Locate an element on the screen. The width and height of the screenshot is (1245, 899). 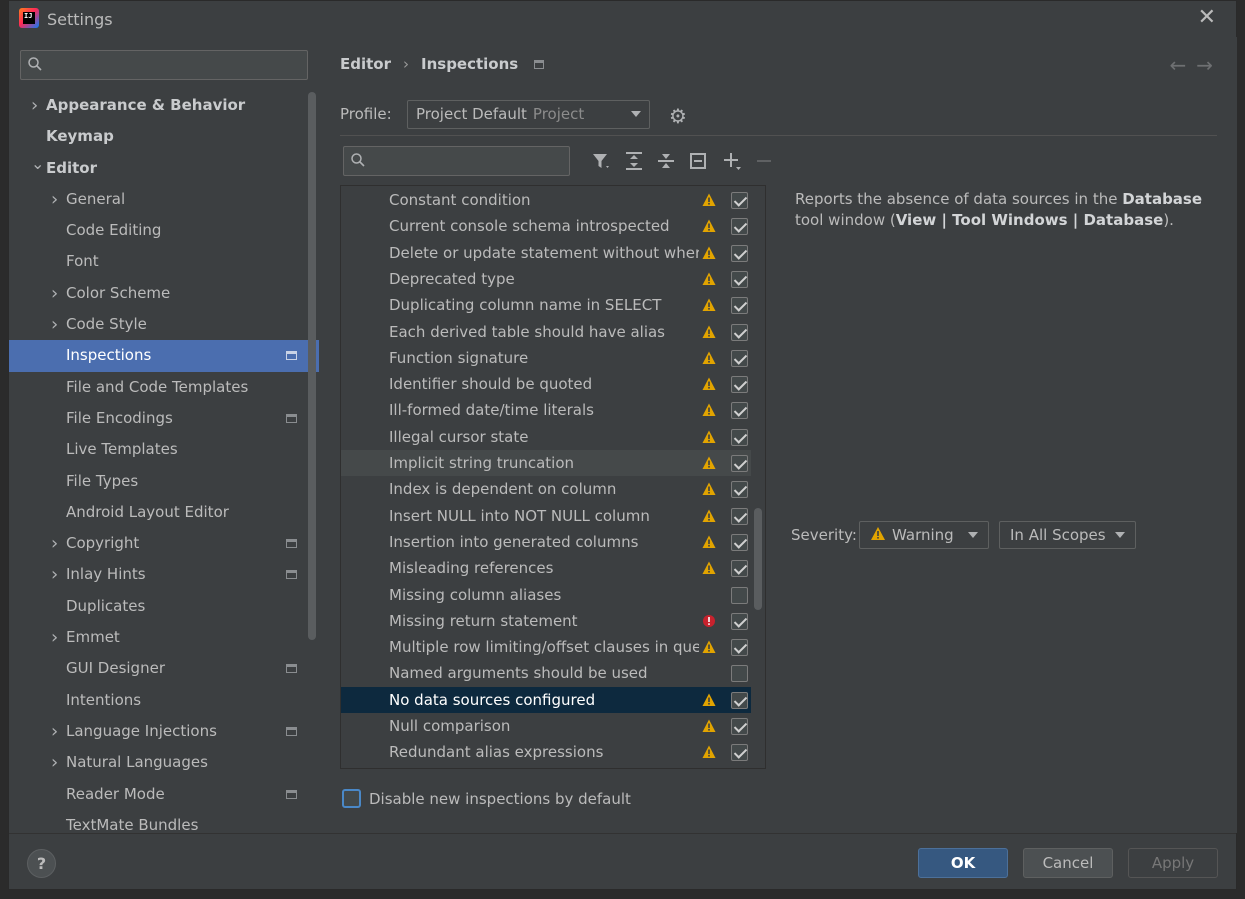
sidebar-item-inspections: Inspections is located at coordinates (164, 356).